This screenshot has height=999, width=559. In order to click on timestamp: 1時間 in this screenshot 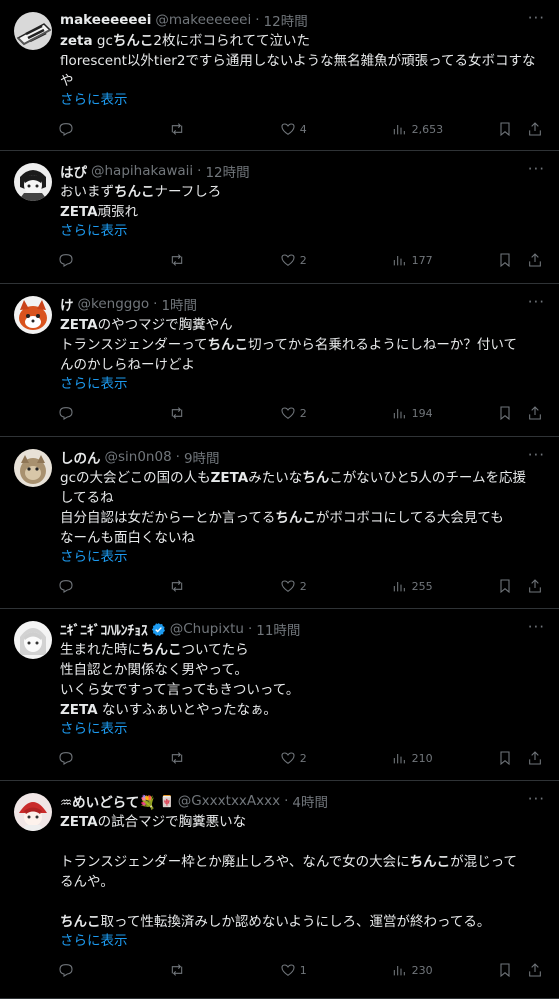, I will do `click(179, 304)`.